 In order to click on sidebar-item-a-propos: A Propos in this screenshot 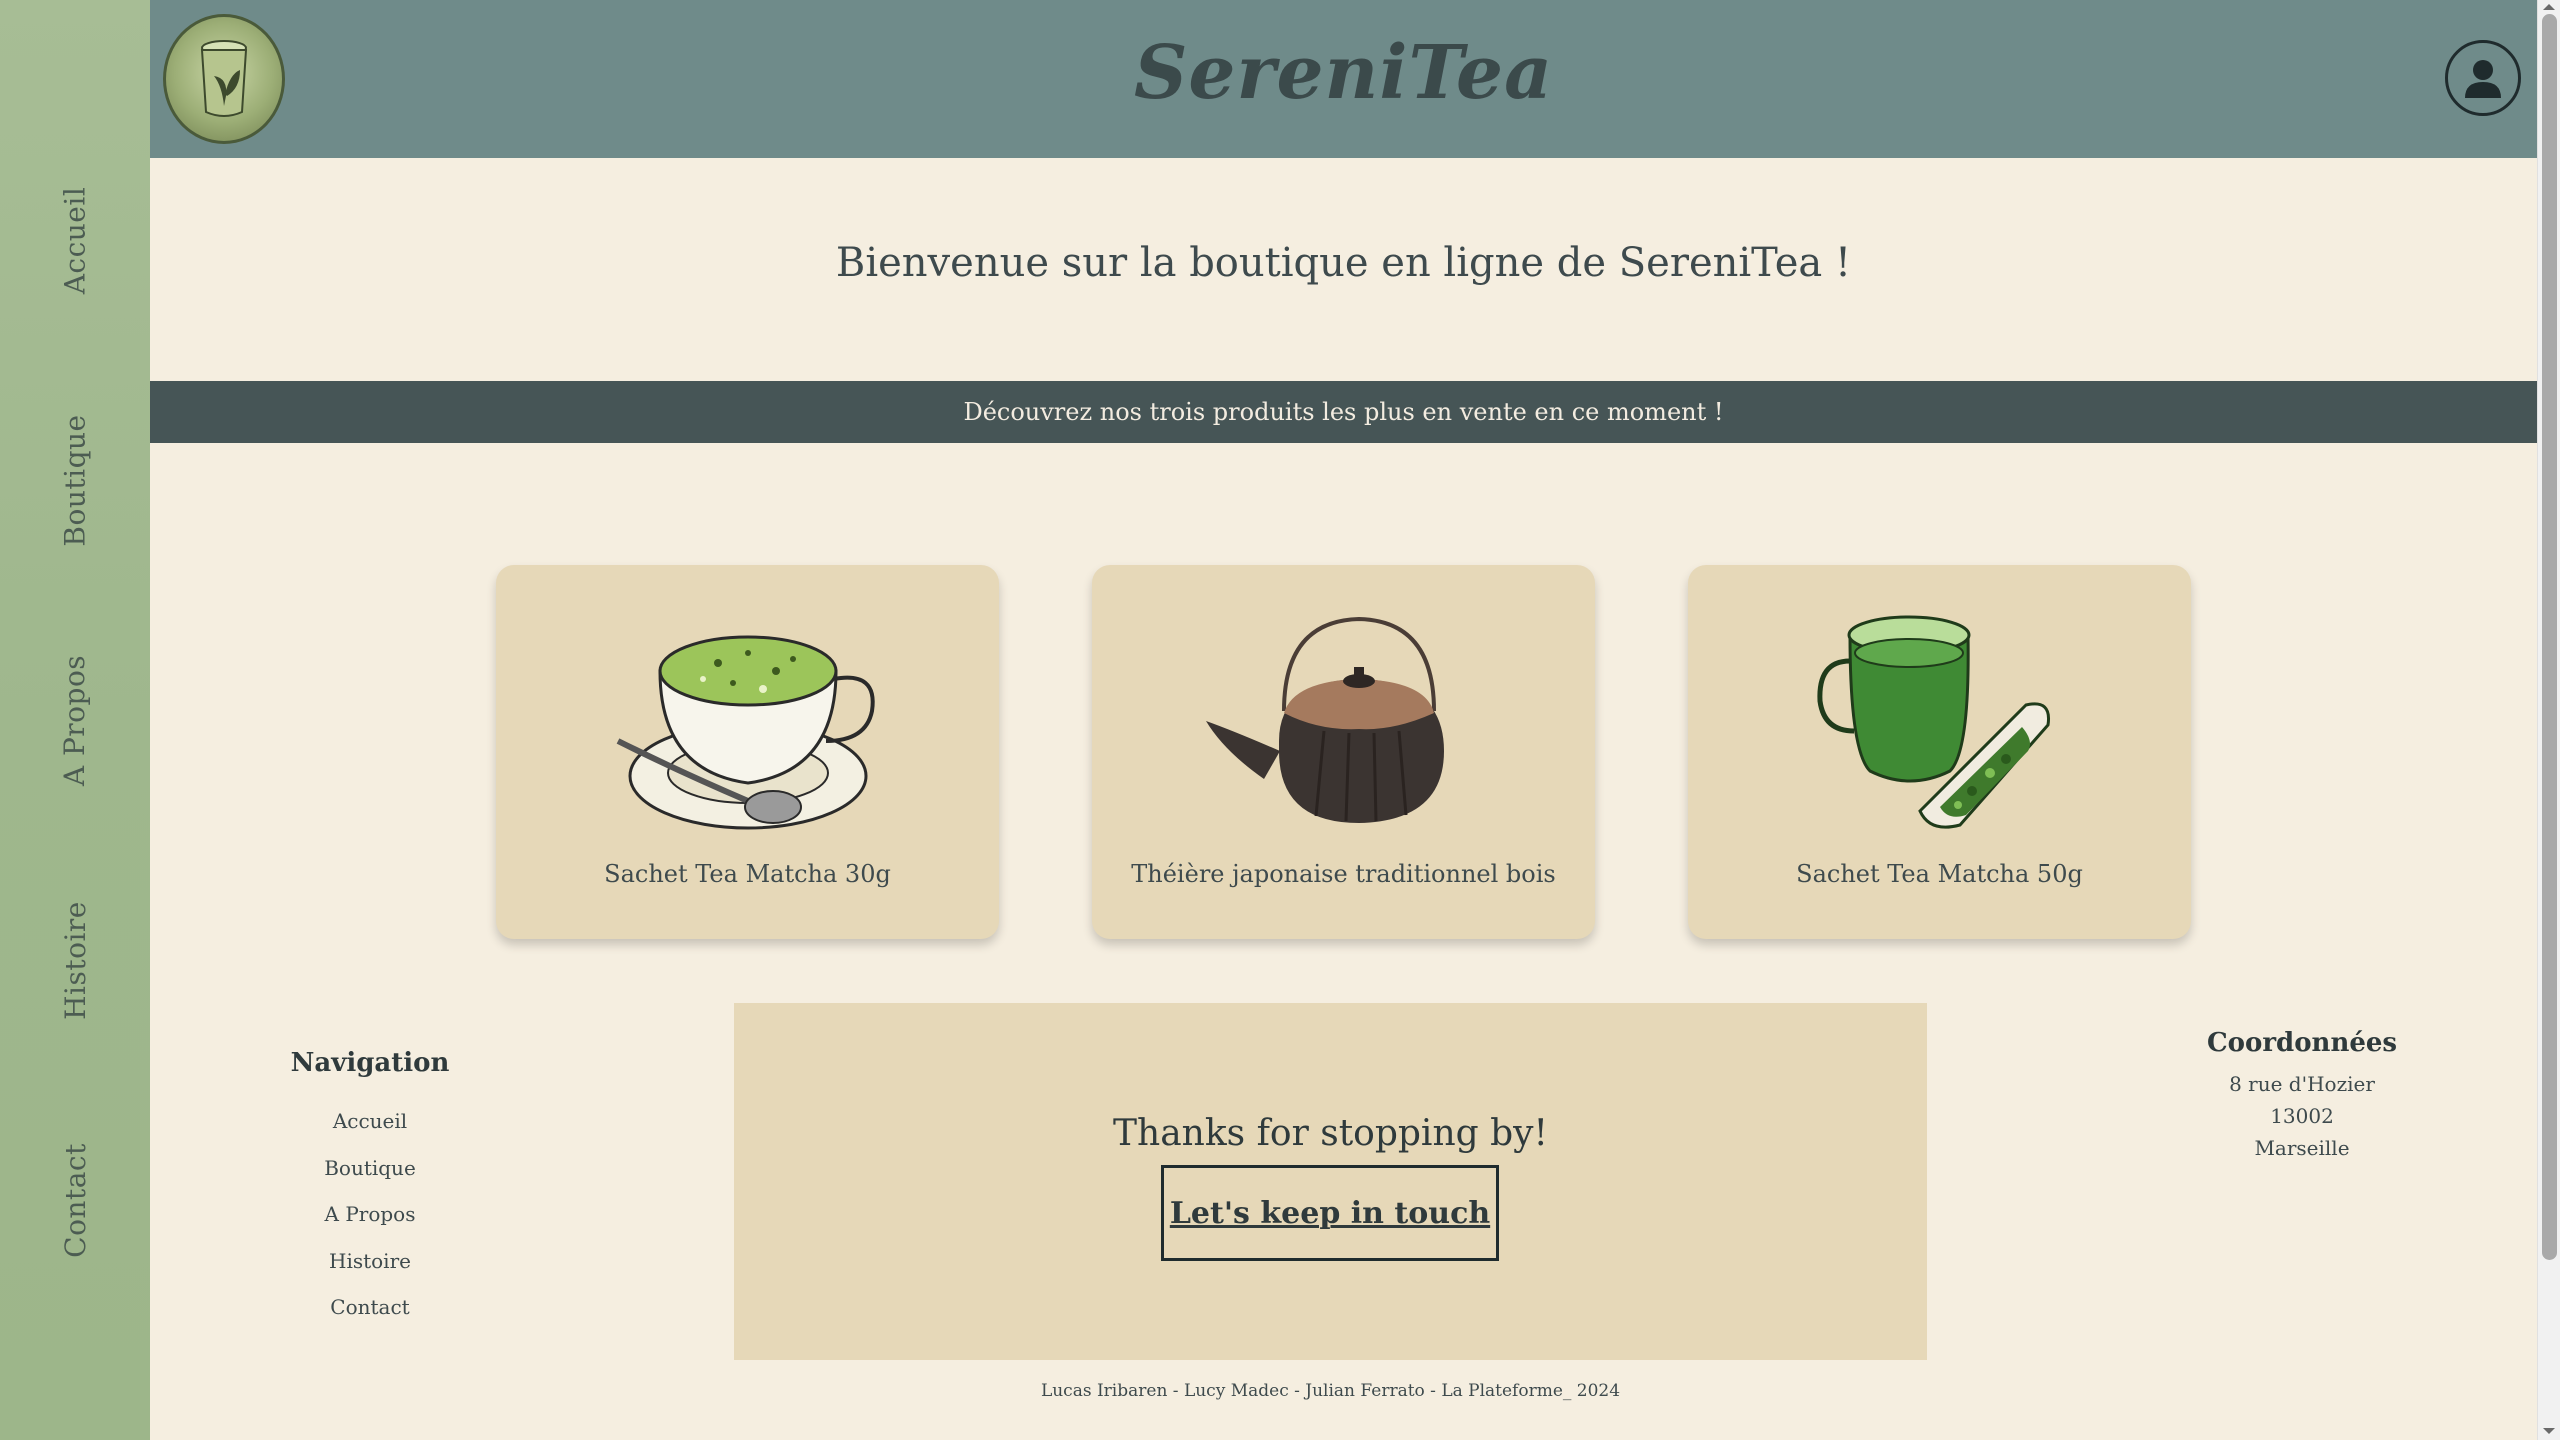, I will do `click(75, 720)`.